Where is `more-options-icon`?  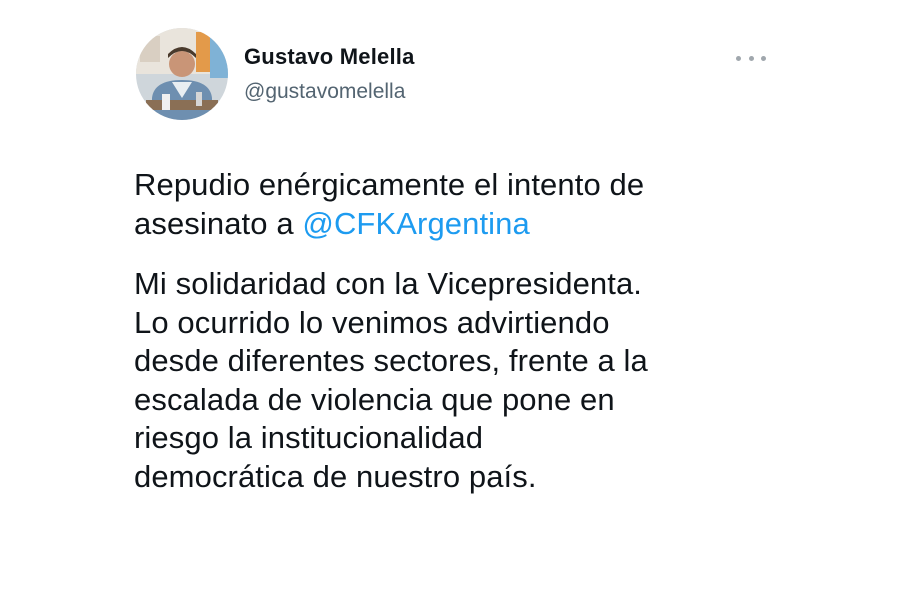
more-options-icon is located at coordinates (751, 58).